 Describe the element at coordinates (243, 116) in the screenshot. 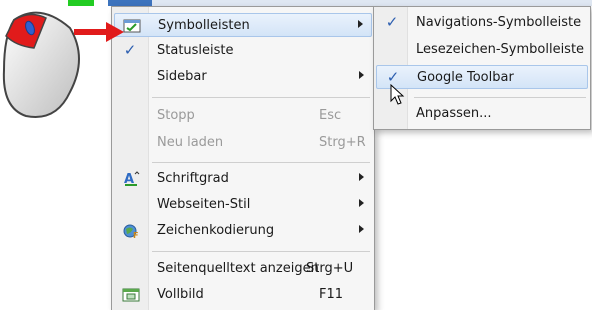

I see `menu-item-stop: Stopp Esc` at that location.